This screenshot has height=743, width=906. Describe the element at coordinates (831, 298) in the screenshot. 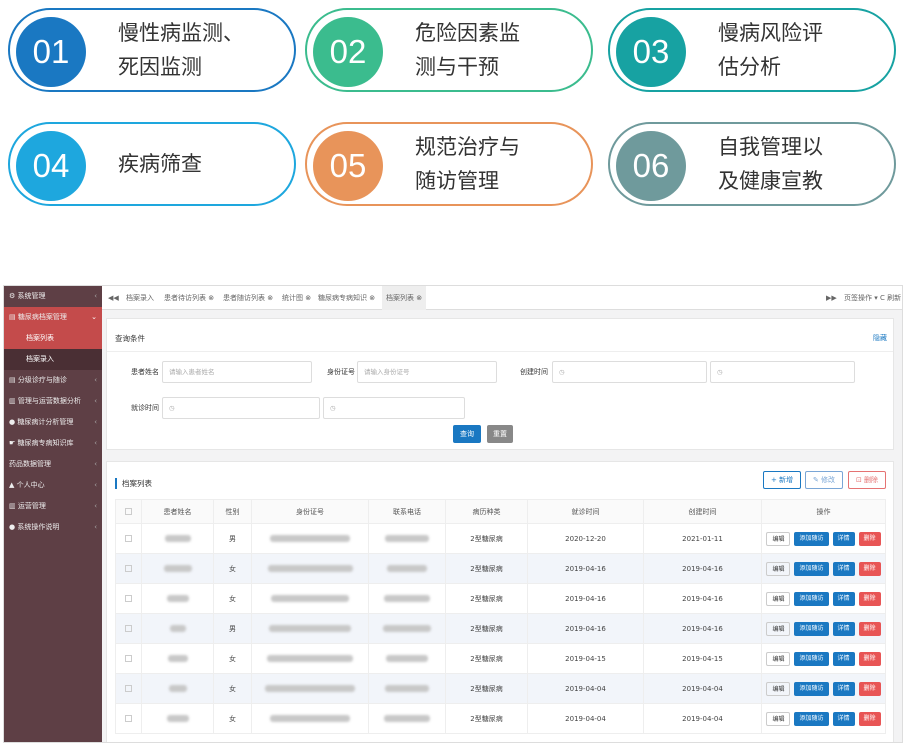

I see `tabs-next-icon: ▶▶` at that location.